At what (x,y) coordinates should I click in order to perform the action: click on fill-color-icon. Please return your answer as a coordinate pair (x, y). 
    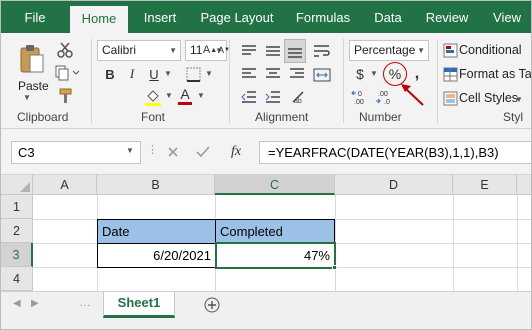
    Looking at the image, I should click on (153, 97).